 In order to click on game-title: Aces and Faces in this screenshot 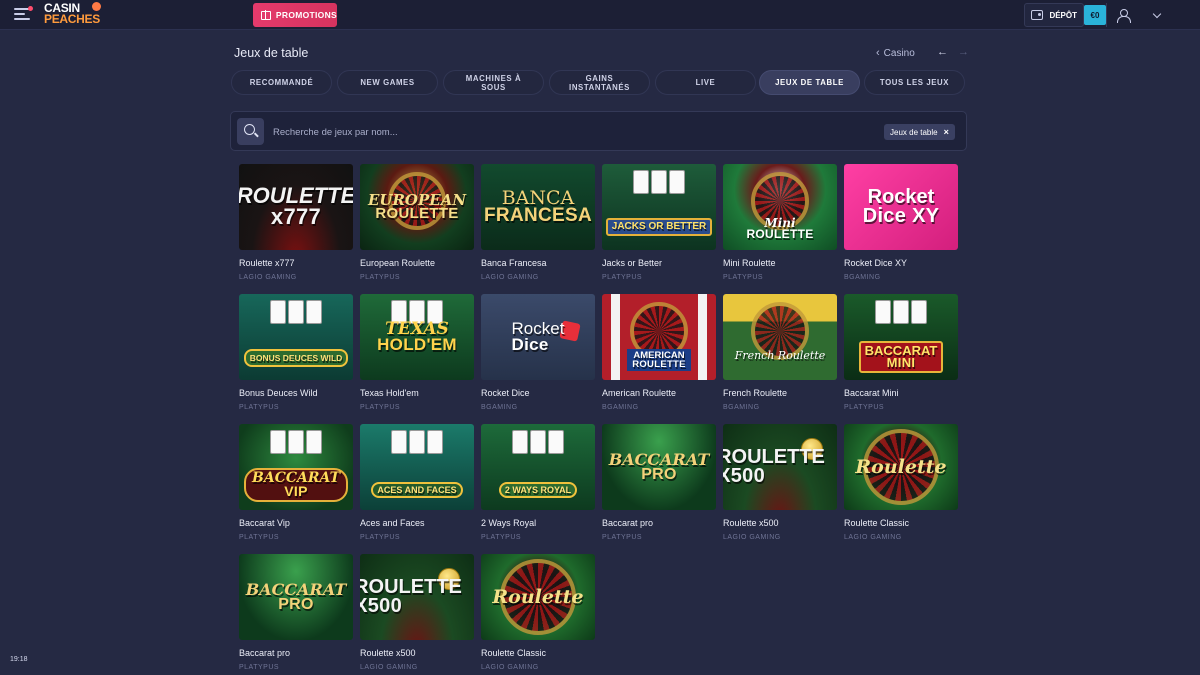, I will do `click(417, 523)`.